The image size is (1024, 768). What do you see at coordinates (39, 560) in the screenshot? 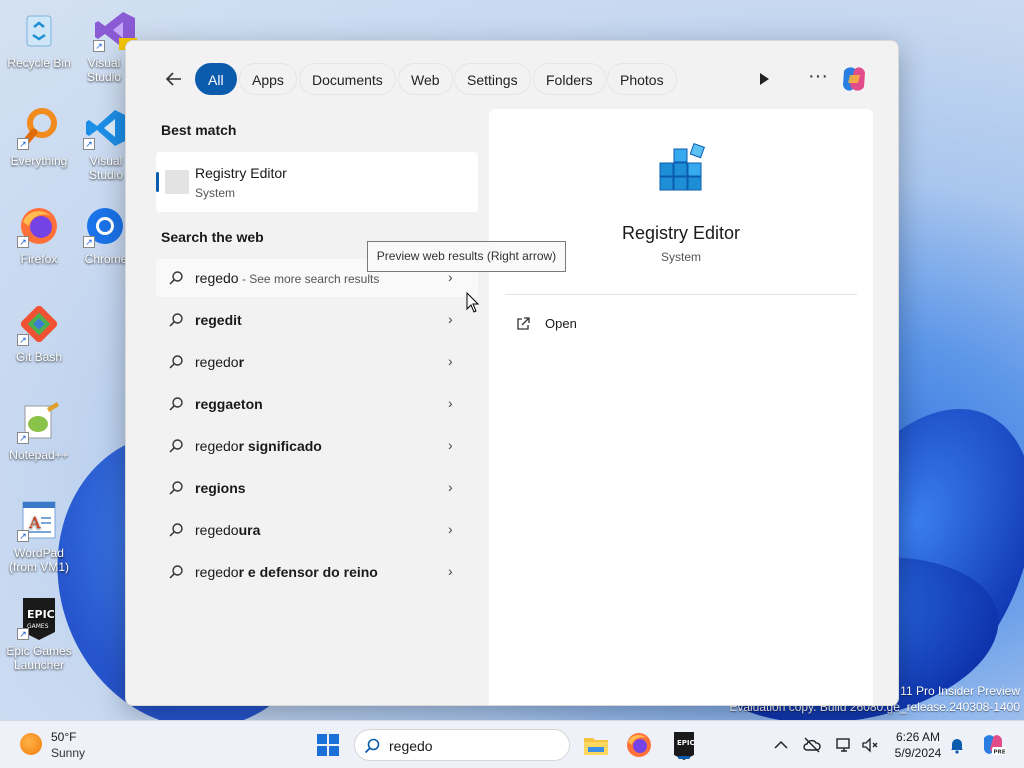
I see `desktop-icon-label: WordPad (from VM1)` at bounding box center [39, 560].